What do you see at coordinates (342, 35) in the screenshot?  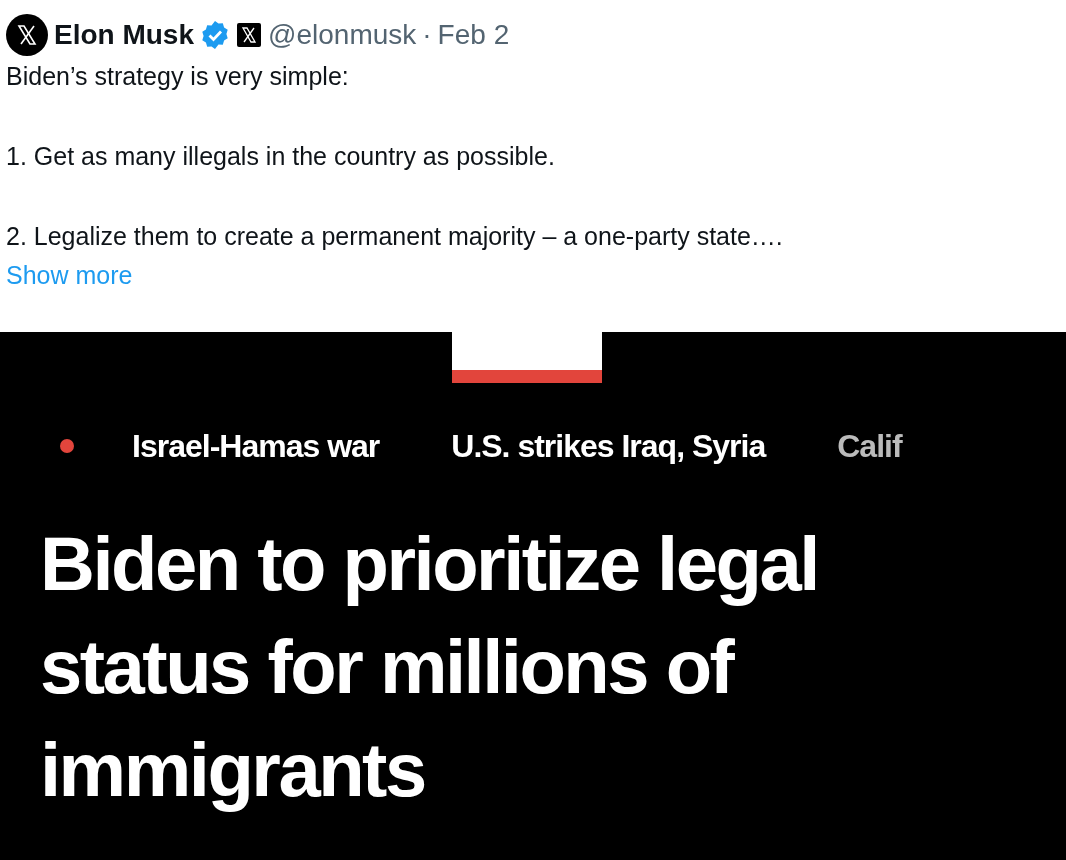 I see `author-handle: @elonmusk` at bounding box center [342, 35].